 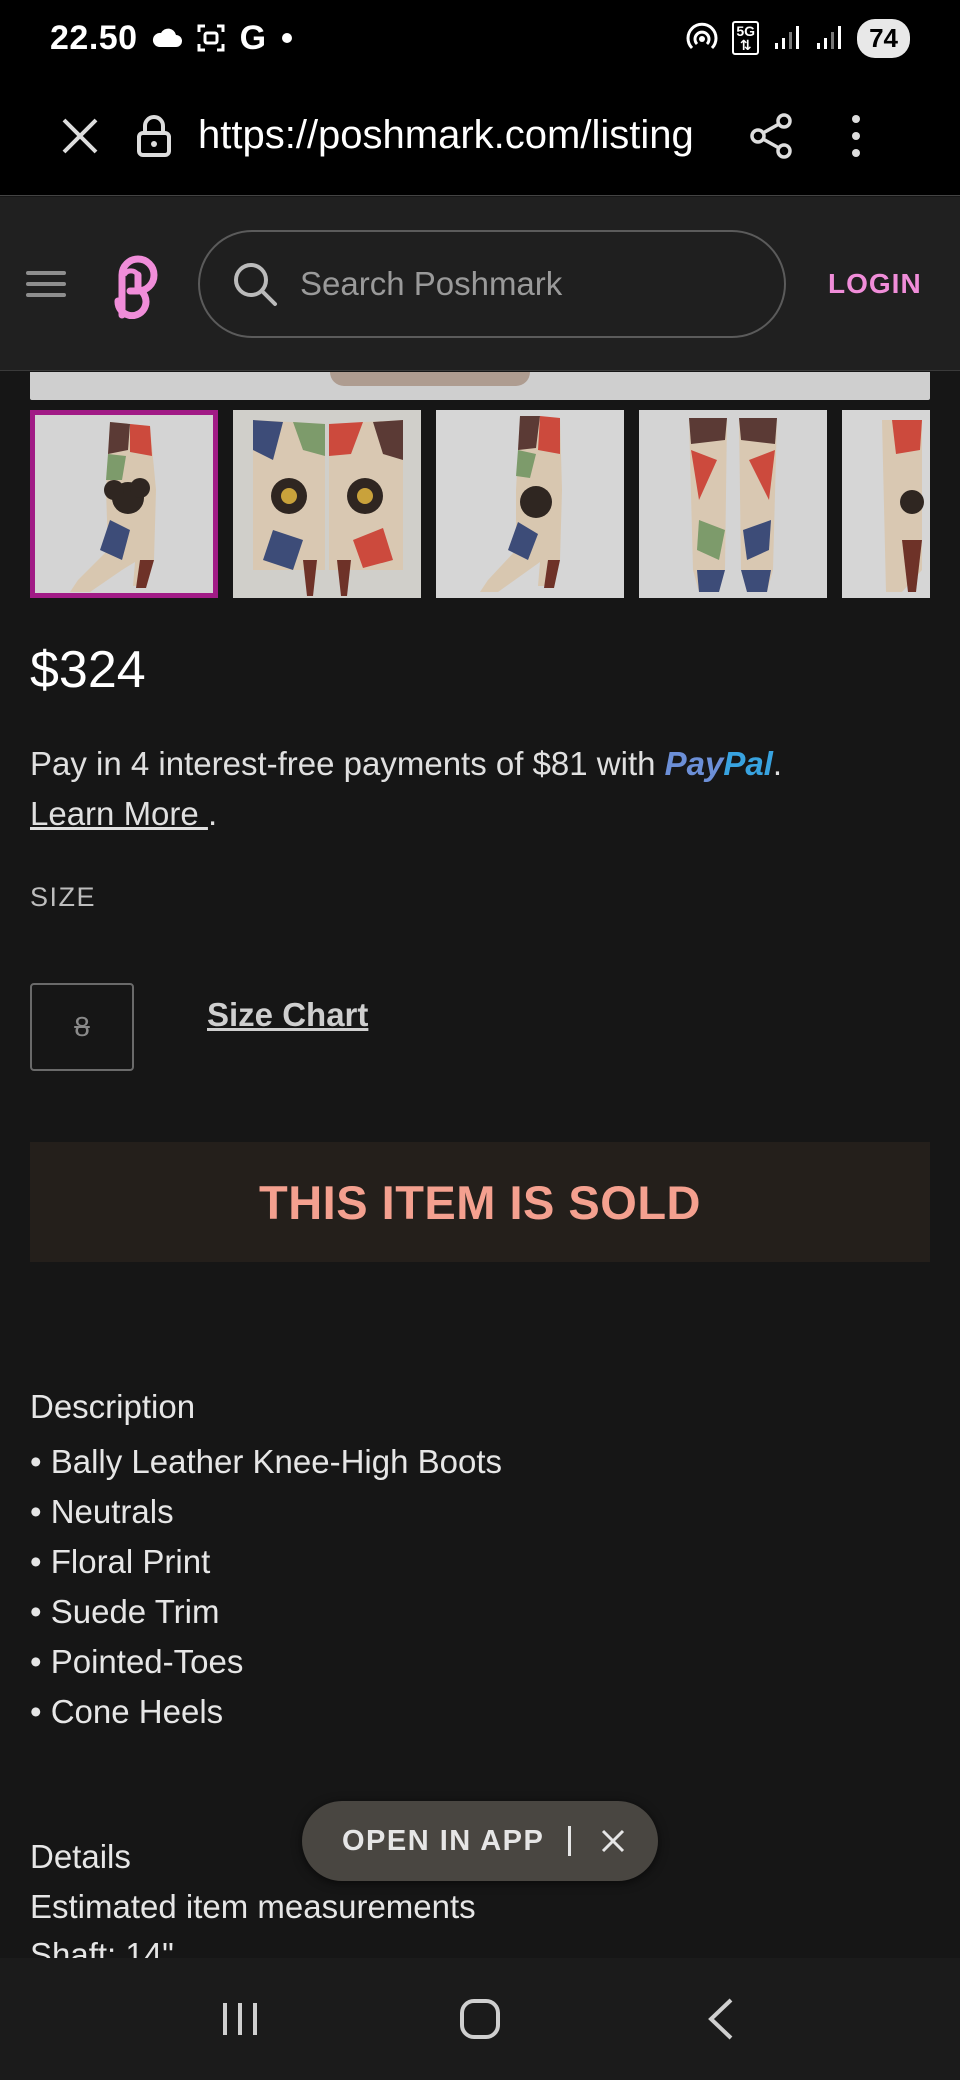 I want to click on dismiss-open-app-button, so click(x=613, y=1841).